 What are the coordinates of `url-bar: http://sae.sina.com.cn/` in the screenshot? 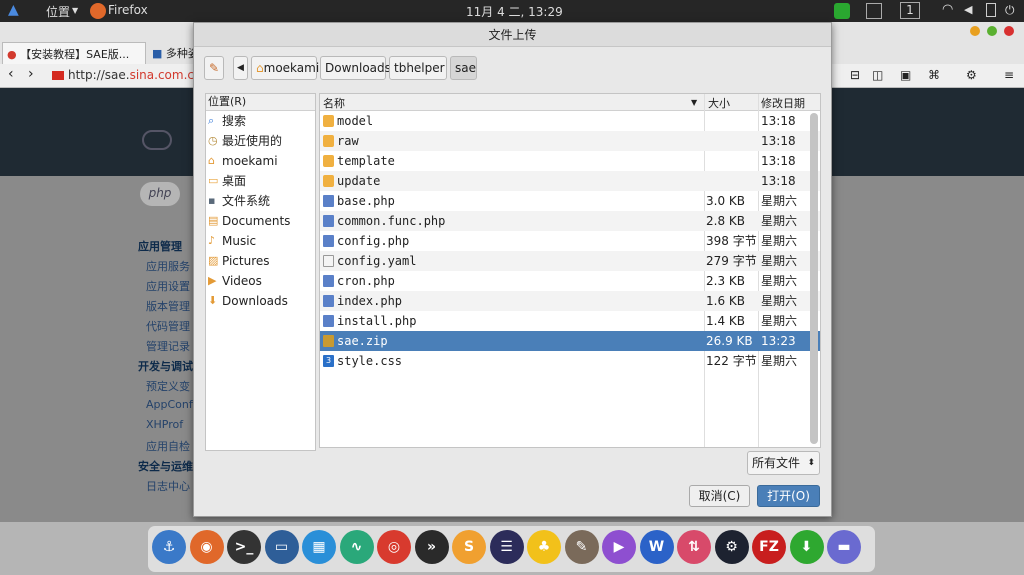 It's located at (137, 75).